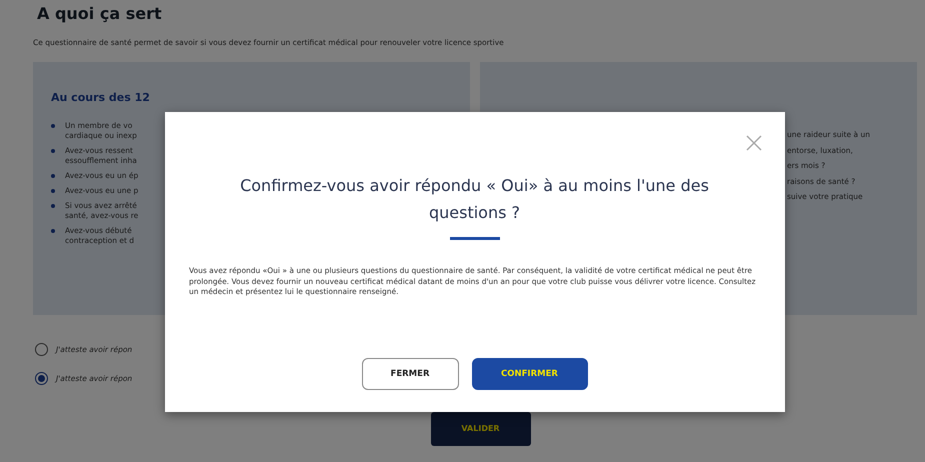 This screenshot has width=925, height=462. Describe the element at coordinates (530, 374) in the screenshot. I see `confirm-button: CONFIRMER` at that location.